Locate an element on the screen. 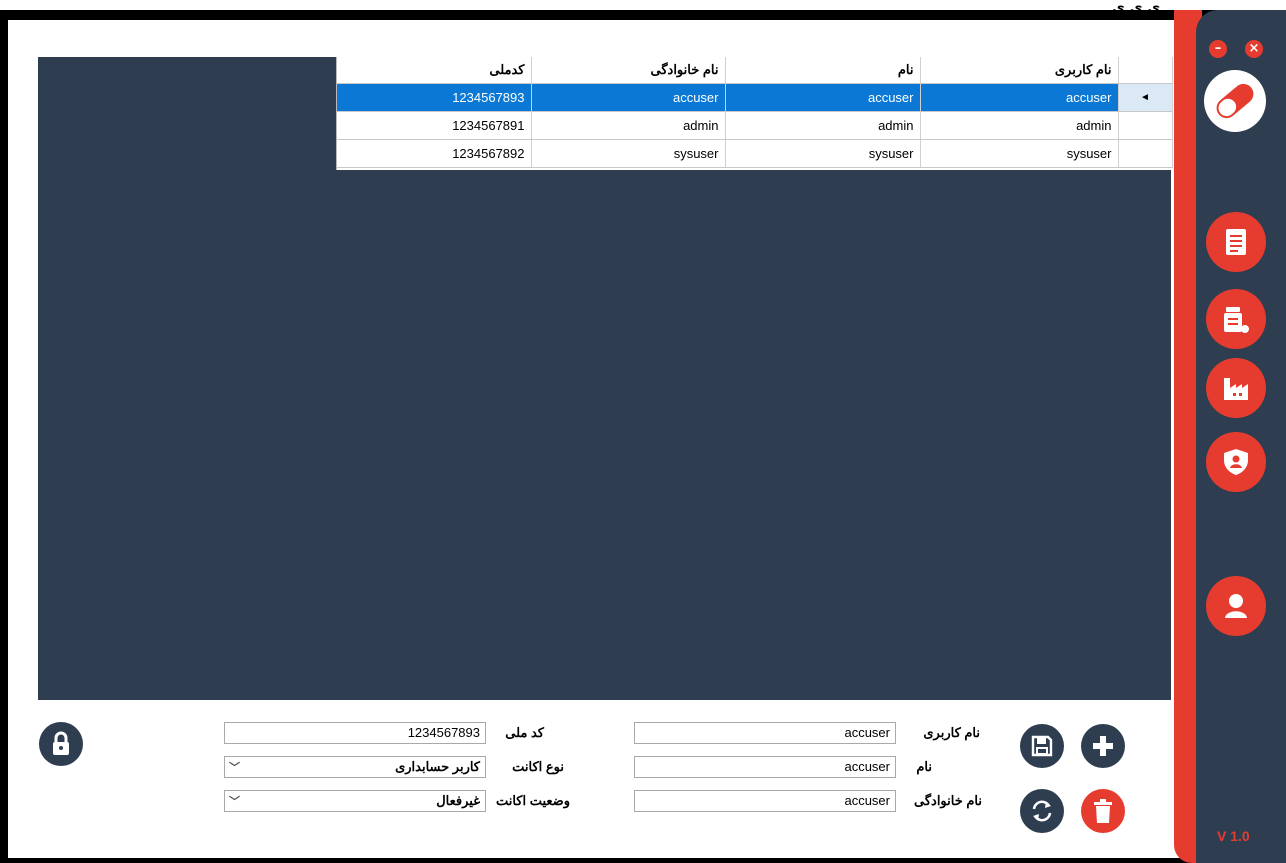  lock-icon is located at coordinates (61, 744).